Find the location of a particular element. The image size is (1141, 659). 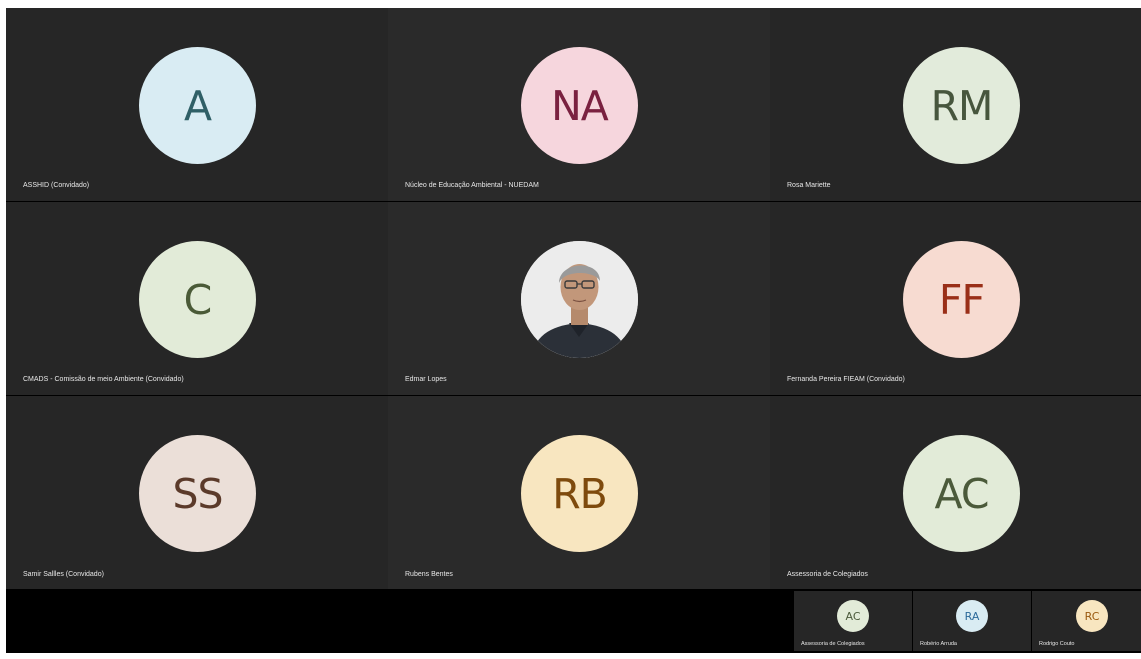

participant-tile: A ASSHID (Convidado) is located at coordinates (197, 104).